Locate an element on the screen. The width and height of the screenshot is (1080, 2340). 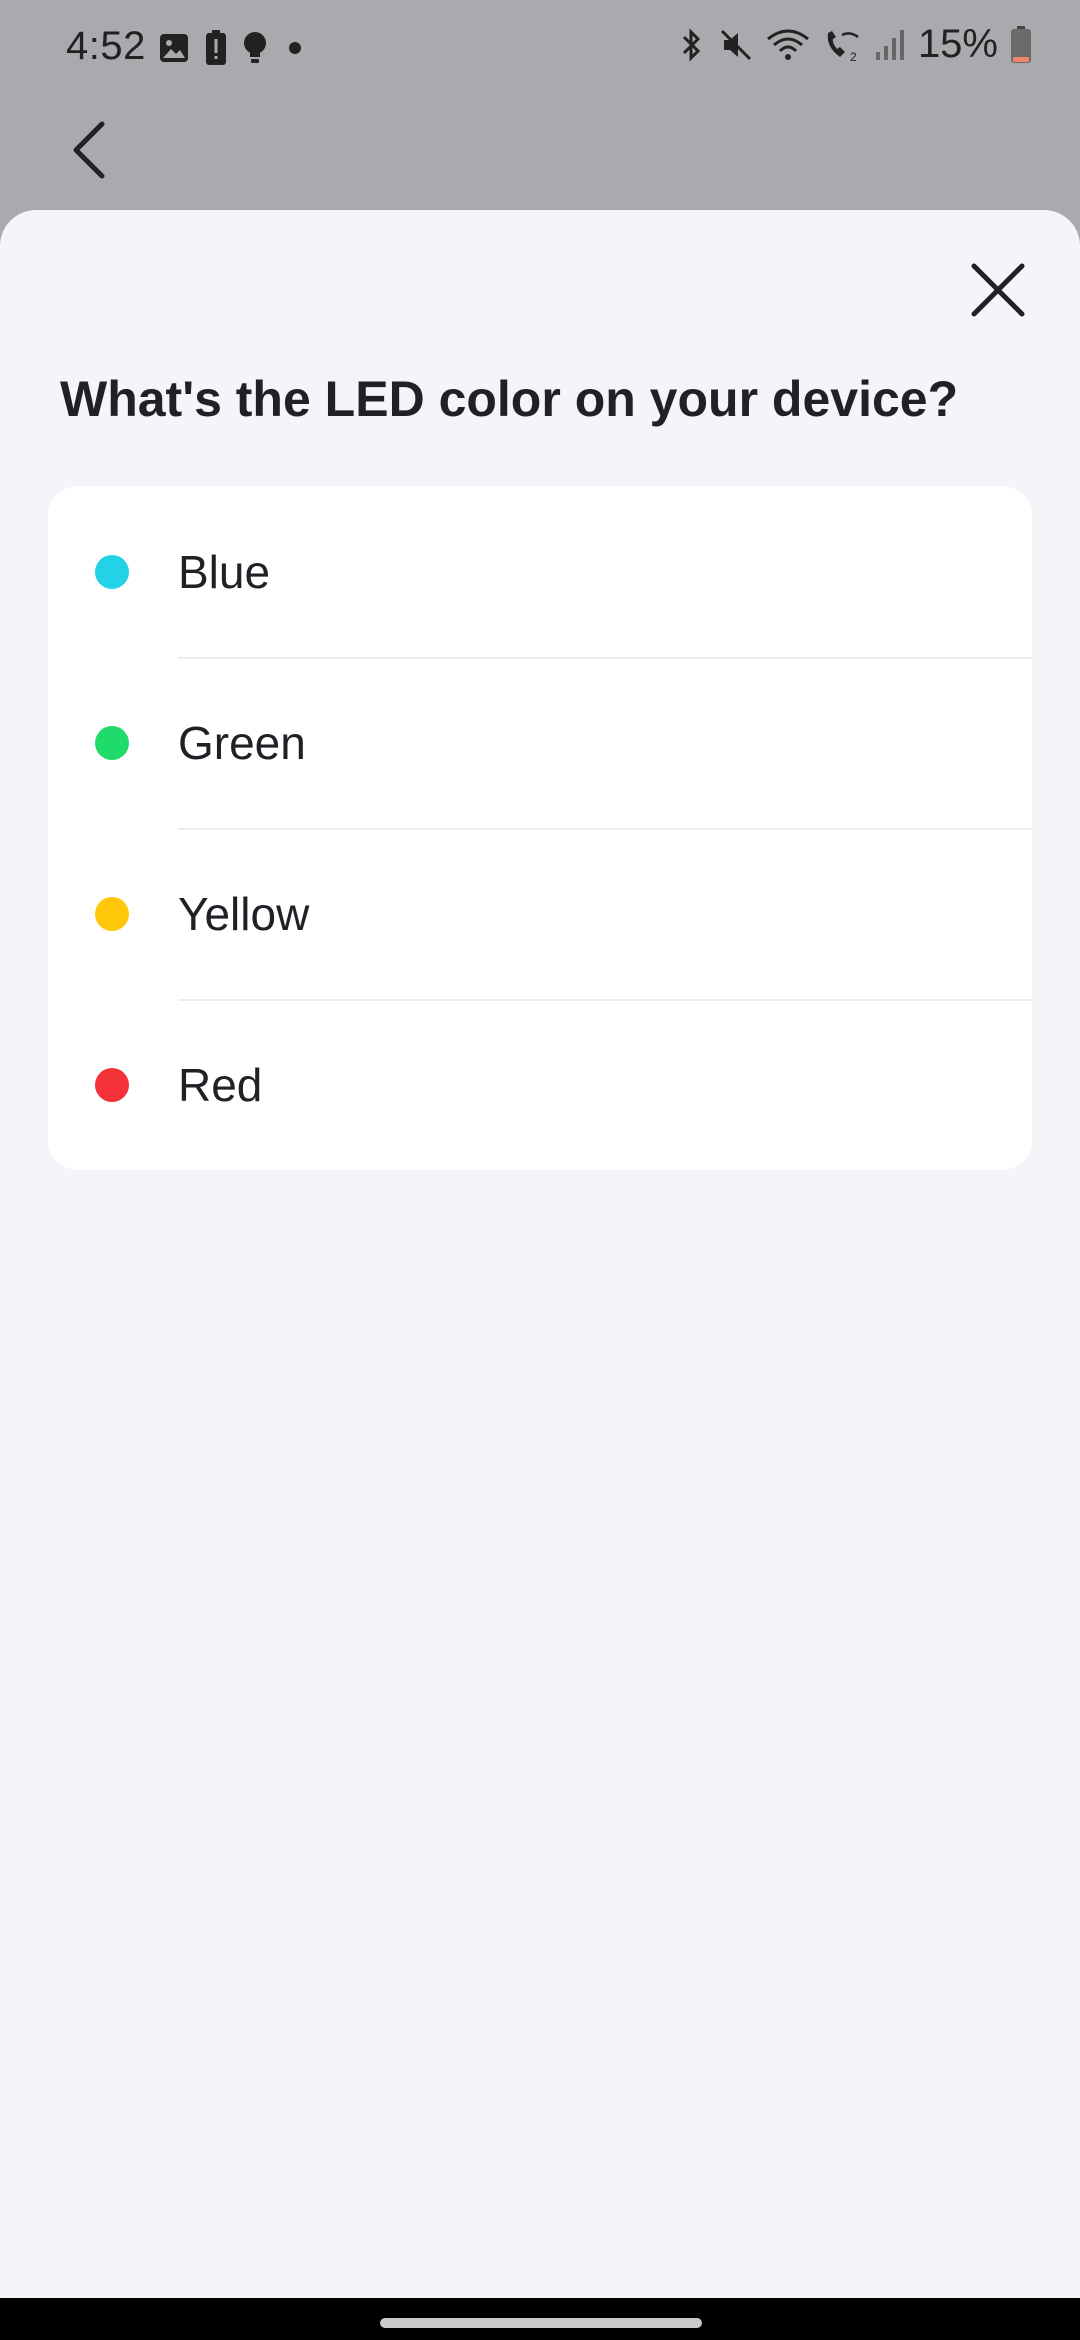
close-icon is located at coordinates (998, 290).